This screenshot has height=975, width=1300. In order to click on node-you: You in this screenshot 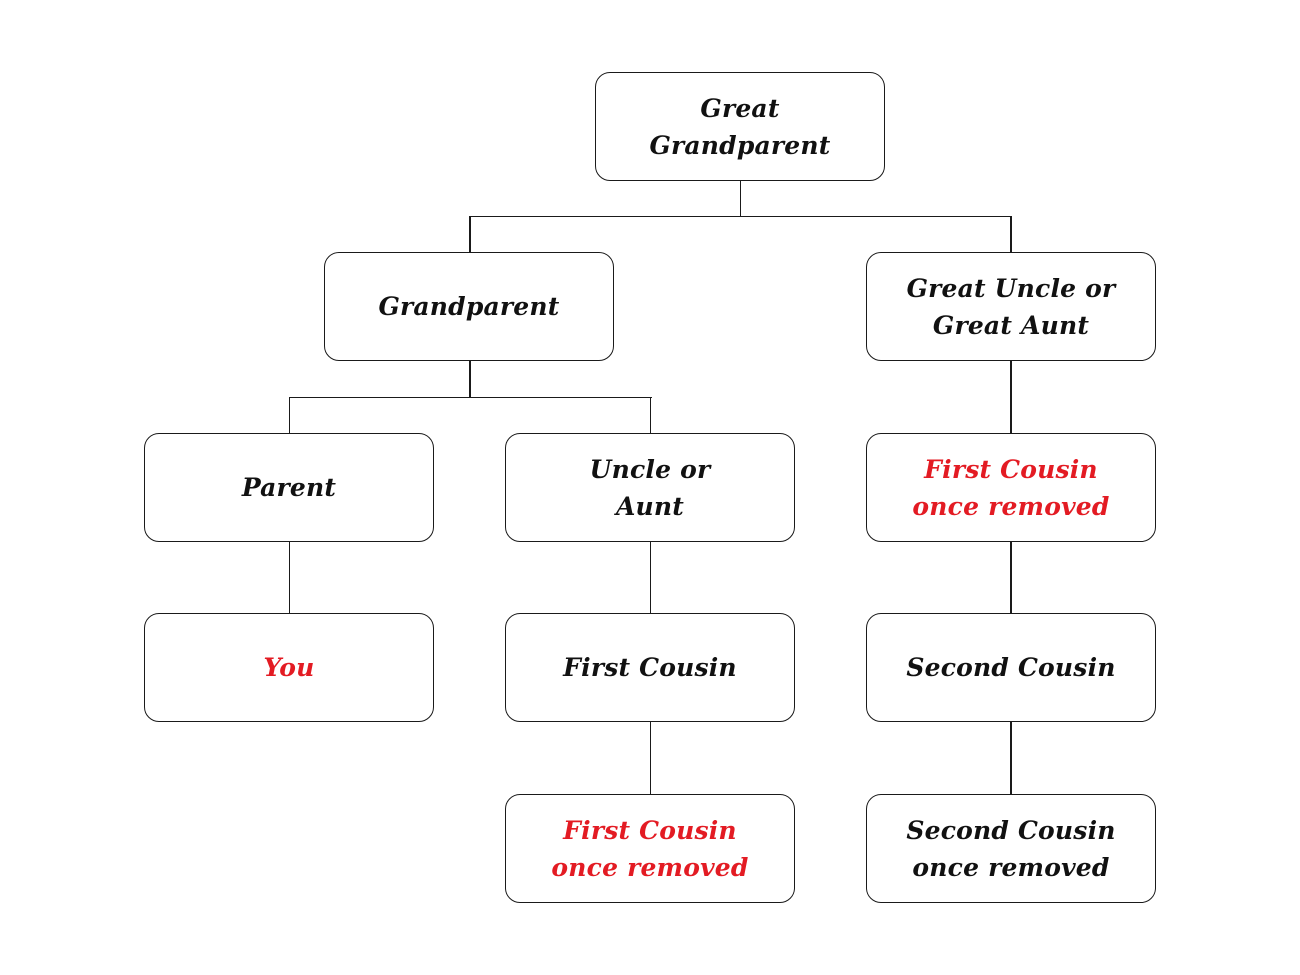, I will do `click(289, 667)`.